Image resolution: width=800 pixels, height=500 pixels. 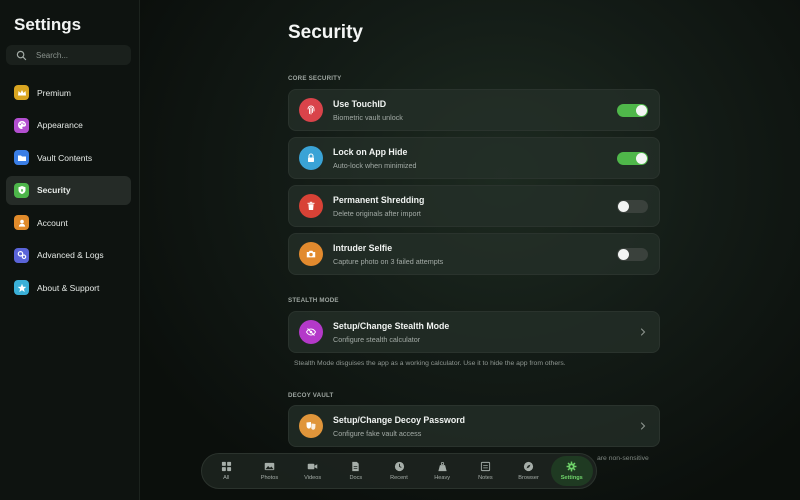 I want to click on palette-icon, so click(x=21, y=125).